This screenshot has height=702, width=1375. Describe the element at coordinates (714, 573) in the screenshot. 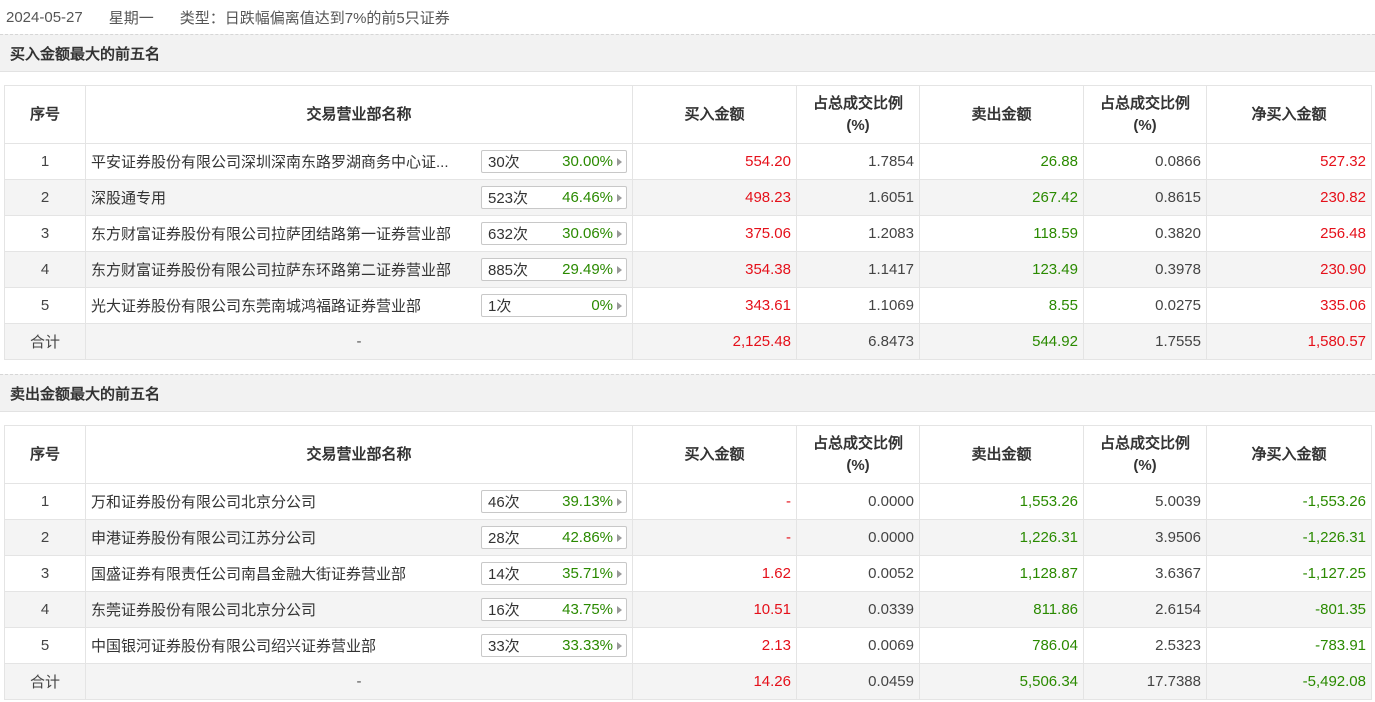

I see `buy-amount: 1.62` at that location.